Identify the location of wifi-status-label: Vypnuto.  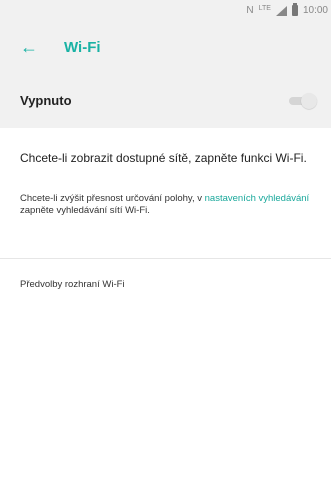
(46, 100).